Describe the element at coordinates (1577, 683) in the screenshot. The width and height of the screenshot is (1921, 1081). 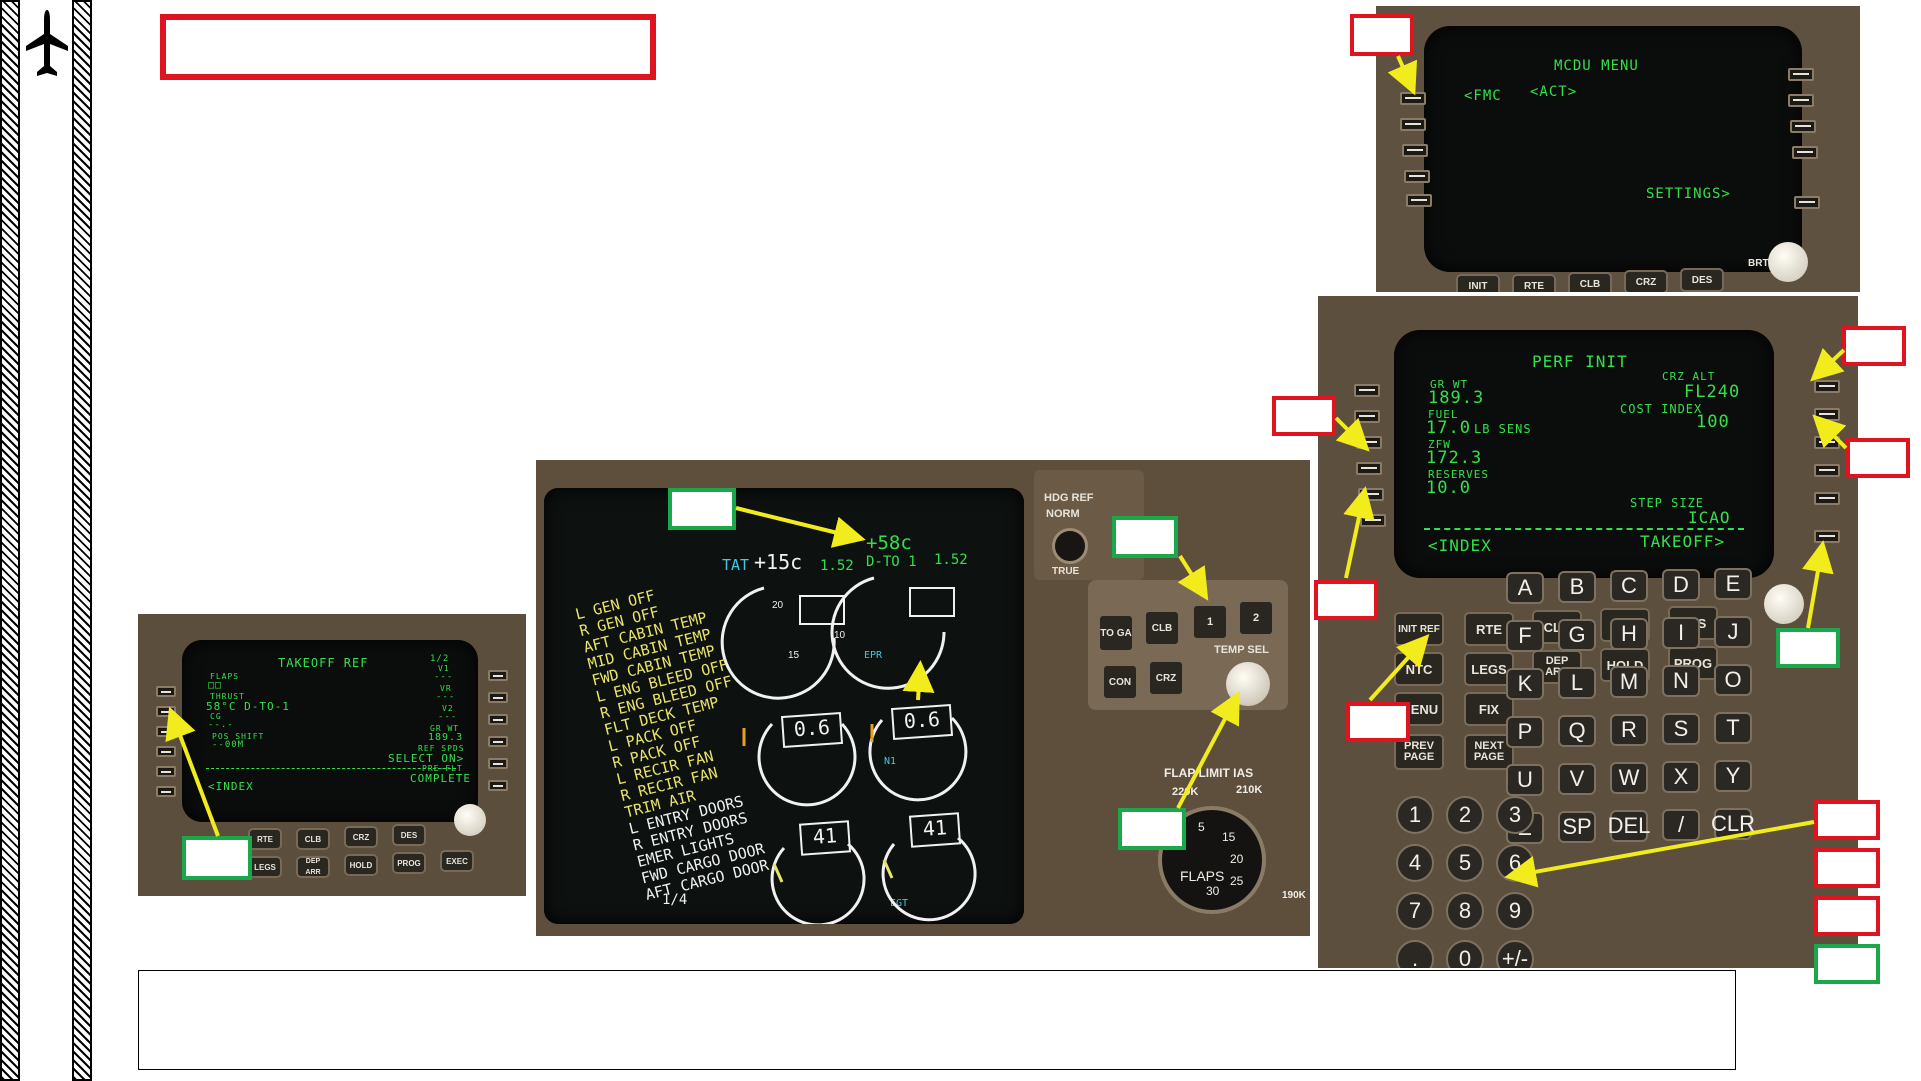
I see `alpha-key-l: L` at that location.